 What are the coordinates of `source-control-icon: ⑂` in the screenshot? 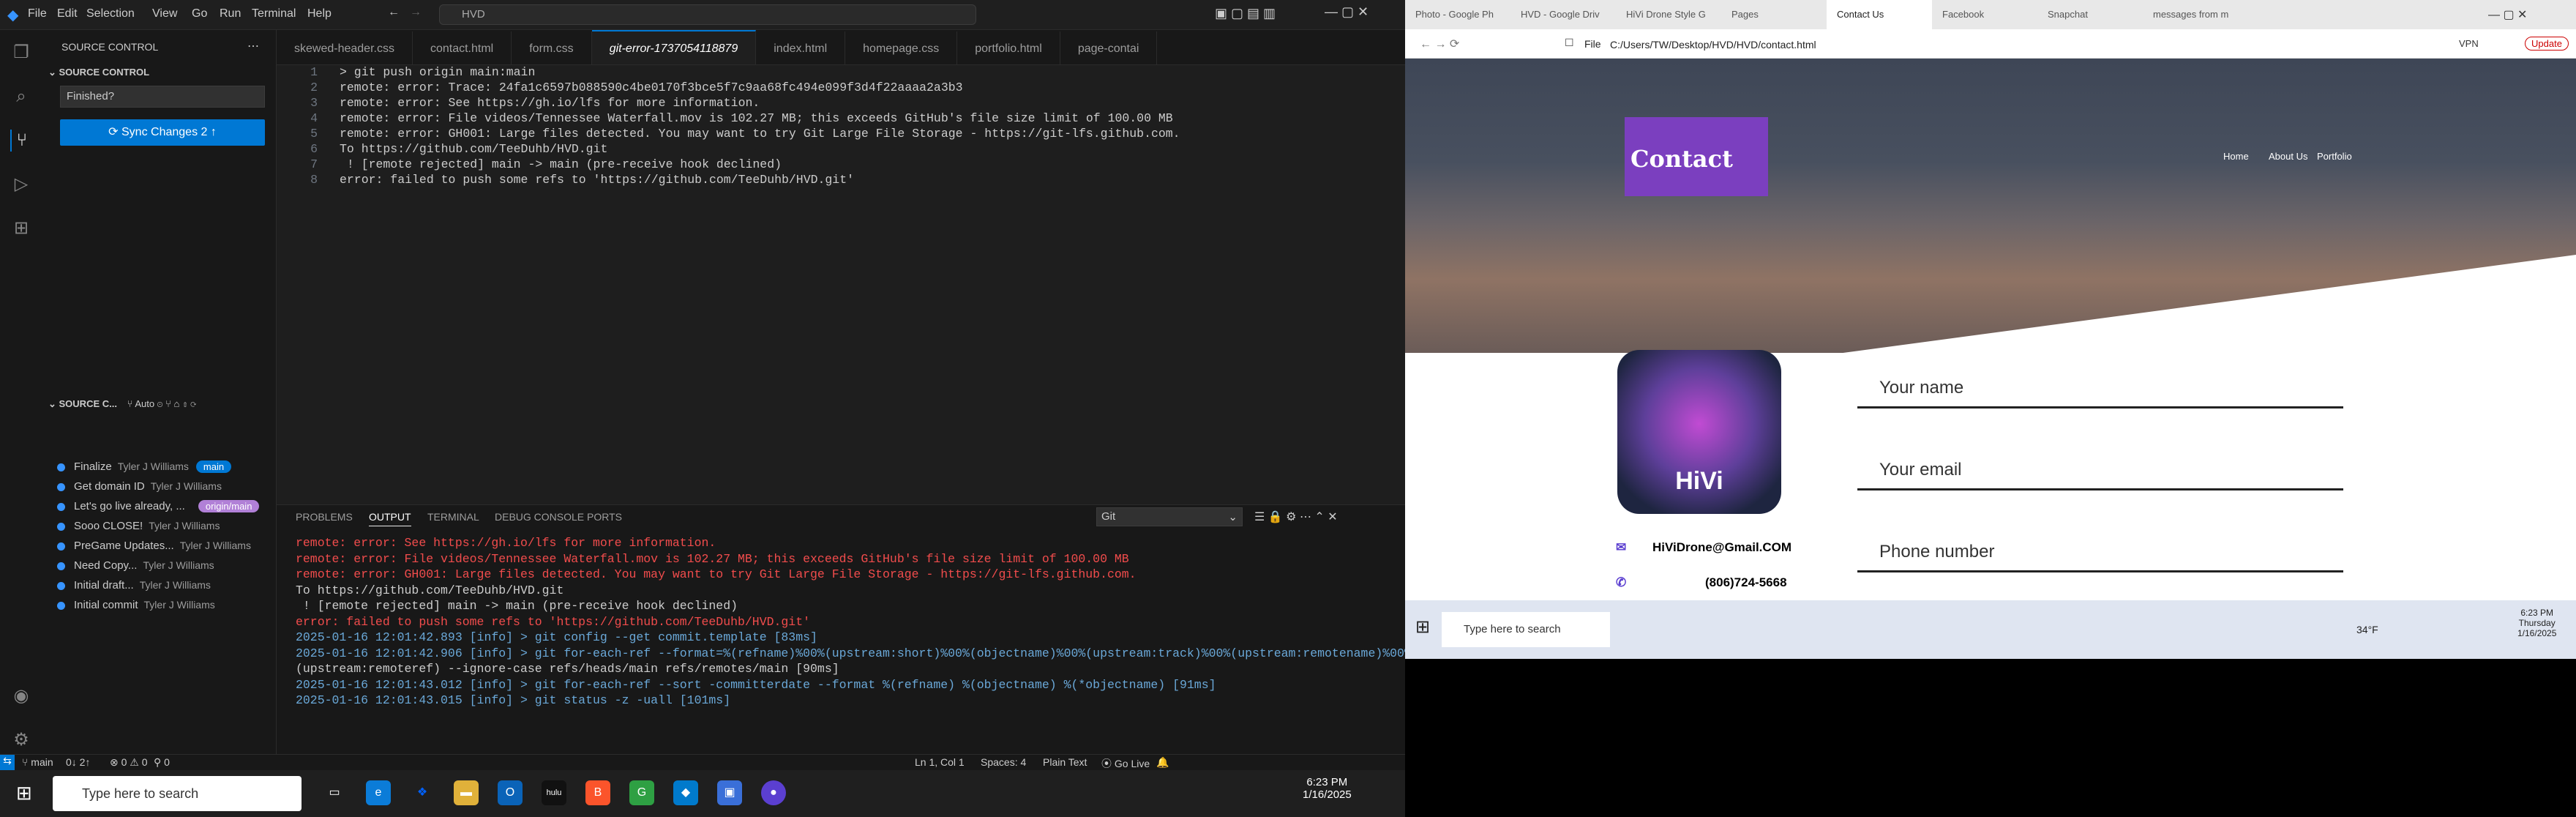 It's located at (21, 141).